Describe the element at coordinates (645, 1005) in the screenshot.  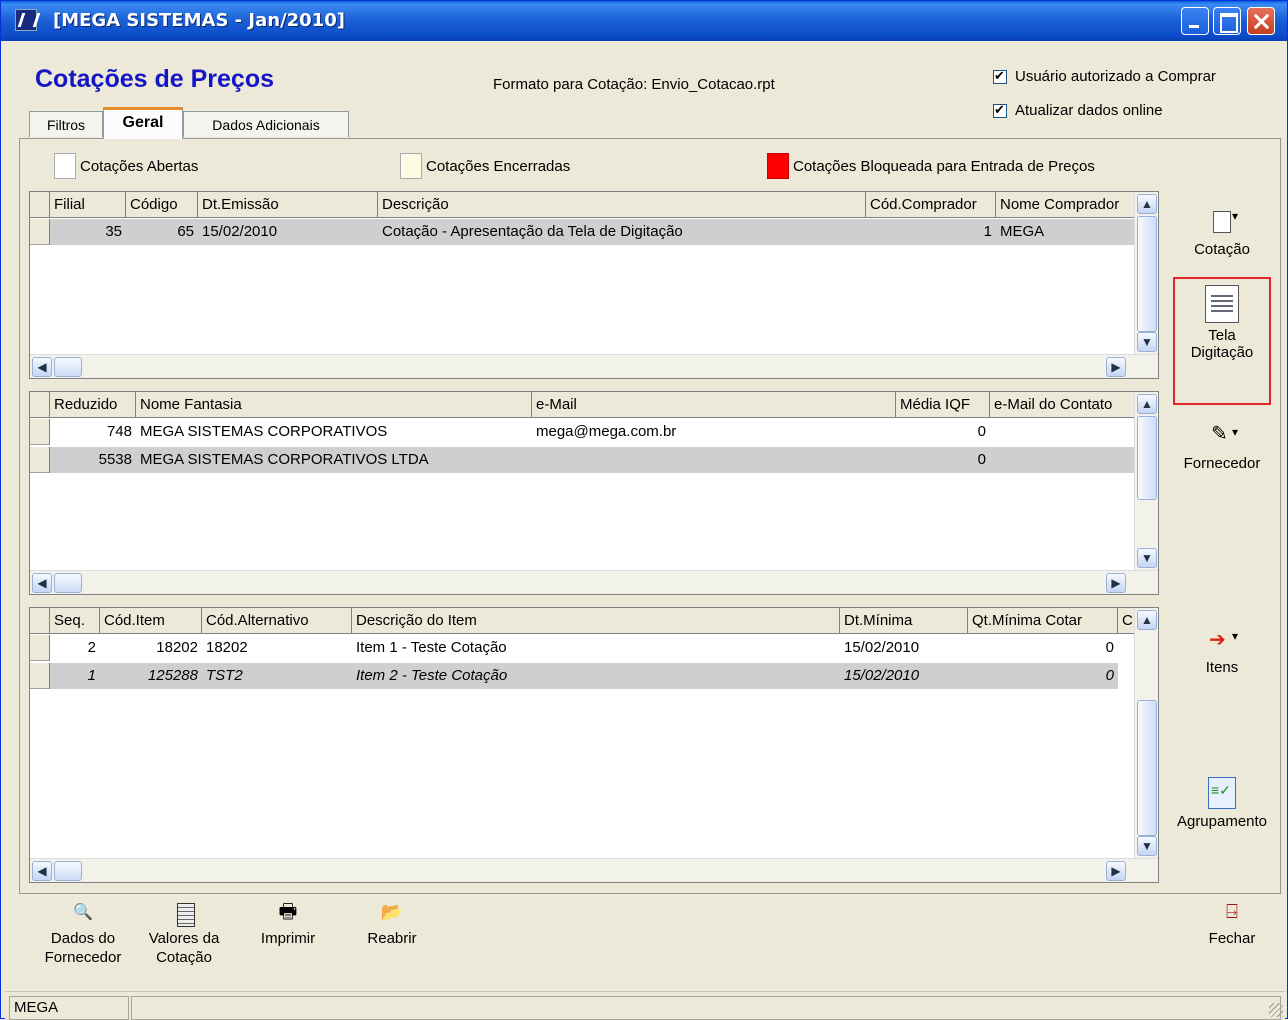
I see `status-bar: MEGA` at that location.